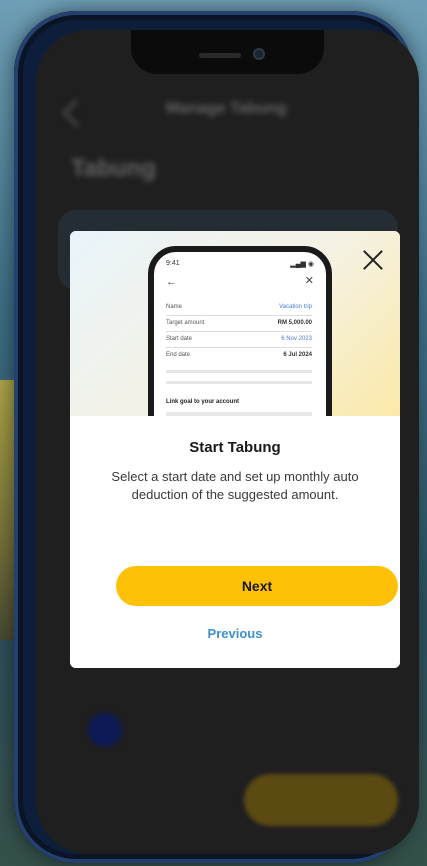 The height and width of the screenshot is (866, 427). What do you see at coordinates (220, 55) in the screenshot?
I see `speaker-icon` at bounding box center [220, 55].